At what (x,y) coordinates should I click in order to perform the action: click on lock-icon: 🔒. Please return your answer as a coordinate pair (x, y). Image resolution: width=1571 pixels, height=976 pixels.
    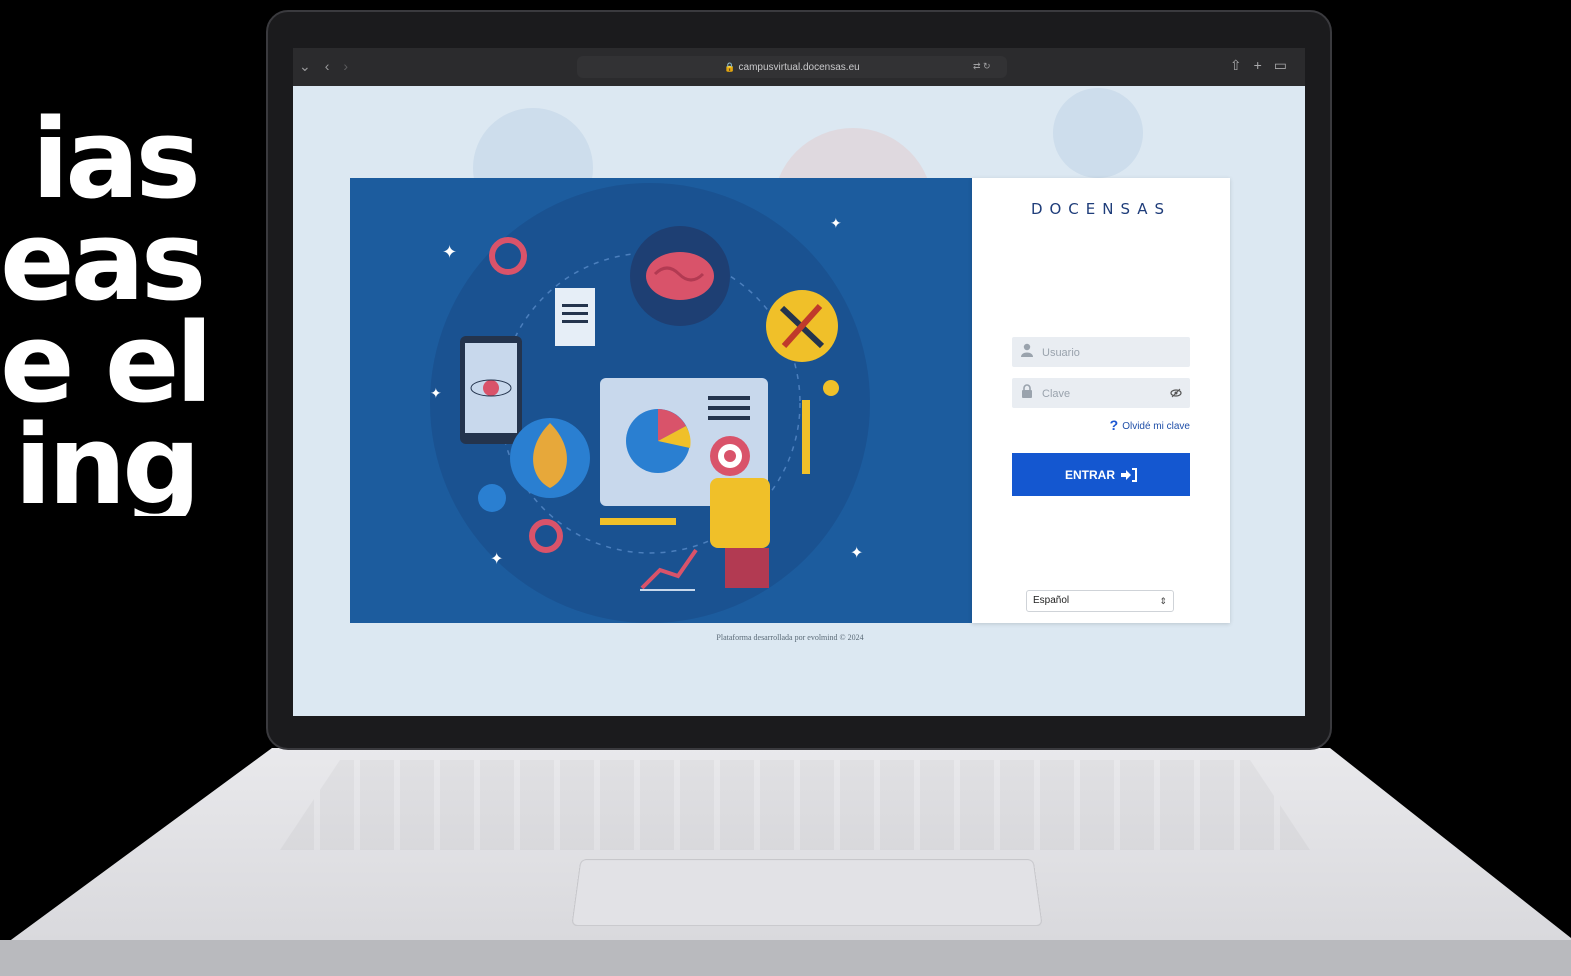
    Looking at the image, I should click on (730, 67).